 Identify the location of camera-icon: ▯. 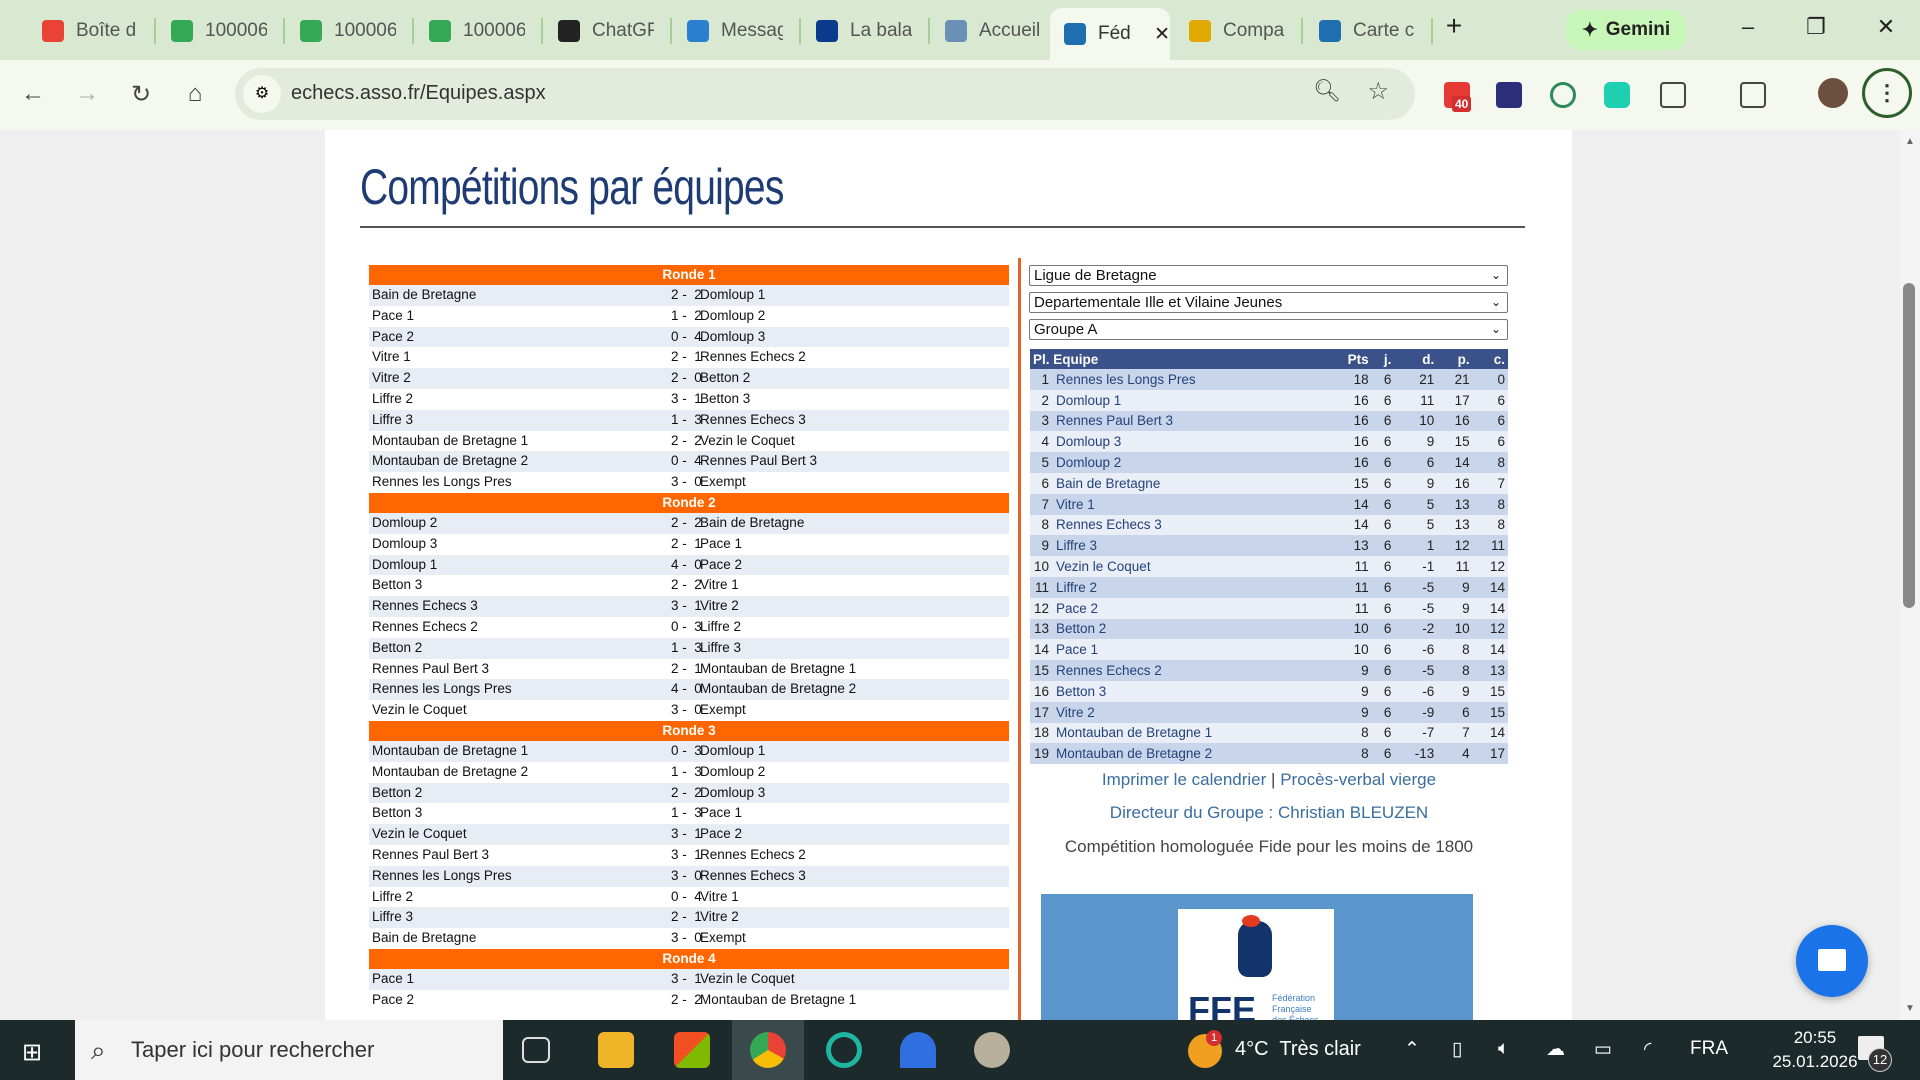
(1457, 1049).